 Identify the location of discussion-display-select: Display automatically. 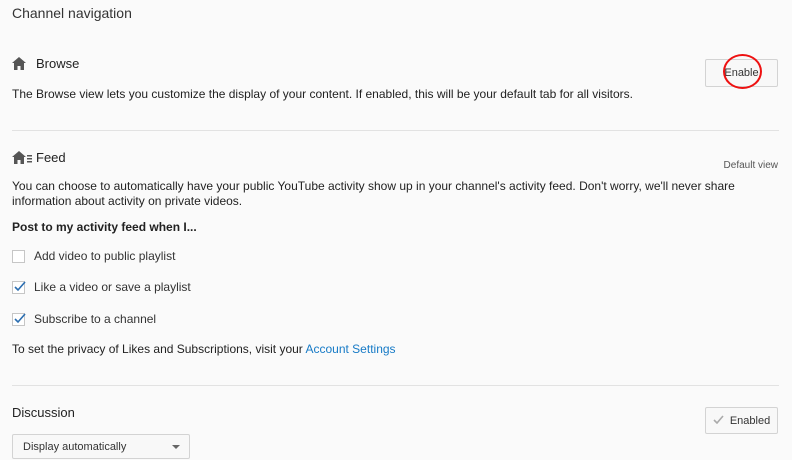
(101, 446).